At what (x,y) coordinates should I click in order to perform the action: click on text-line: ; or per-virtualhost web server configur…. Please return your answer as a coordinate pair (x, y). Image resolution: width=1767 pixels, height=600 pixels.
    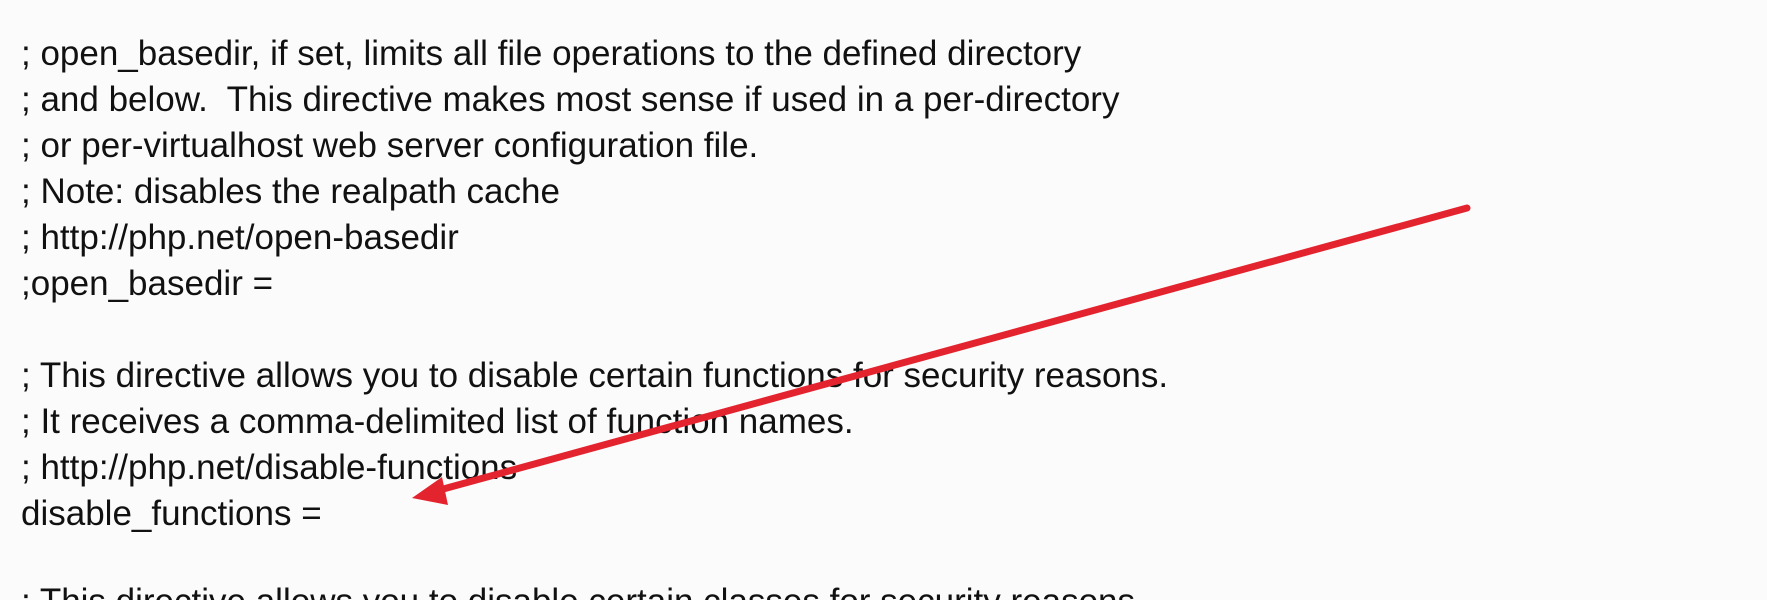
    Looking at the image, I should click on (894, 150).